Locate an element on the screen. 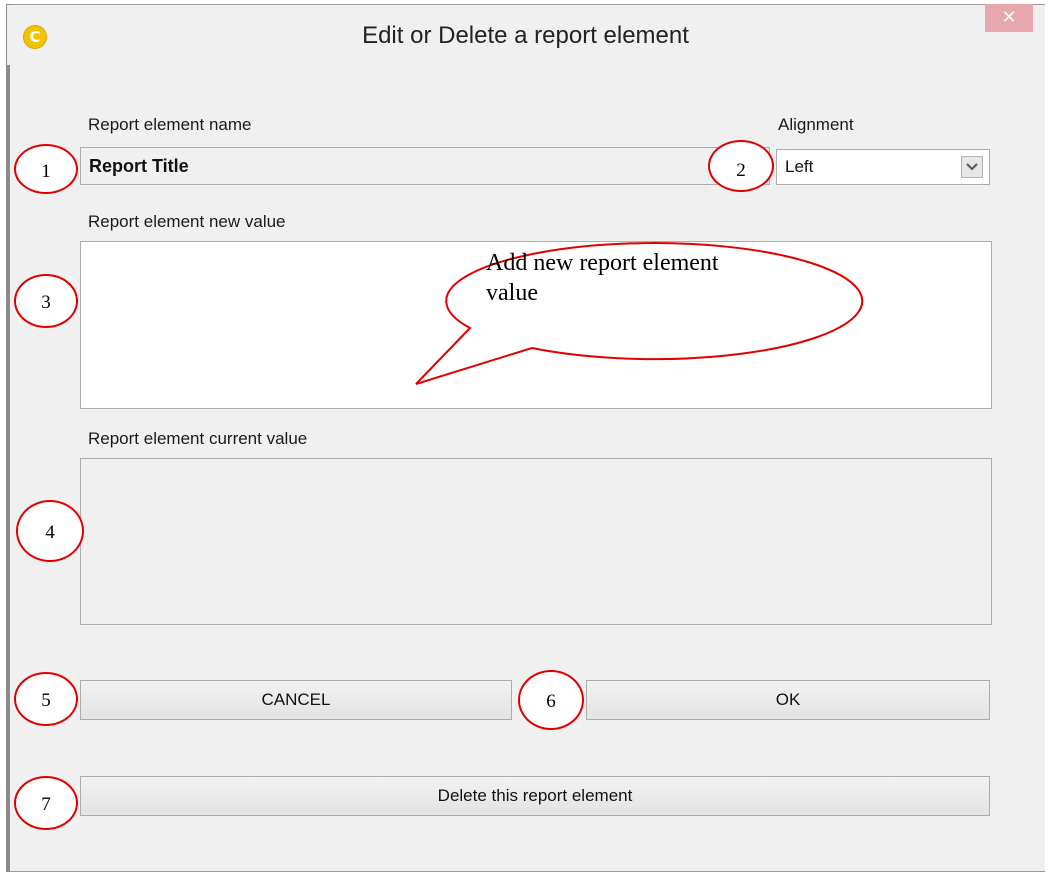 This screenshot has height=875, width=1051. annotation-marker-1: 1 is located at coordinates (46, 169).